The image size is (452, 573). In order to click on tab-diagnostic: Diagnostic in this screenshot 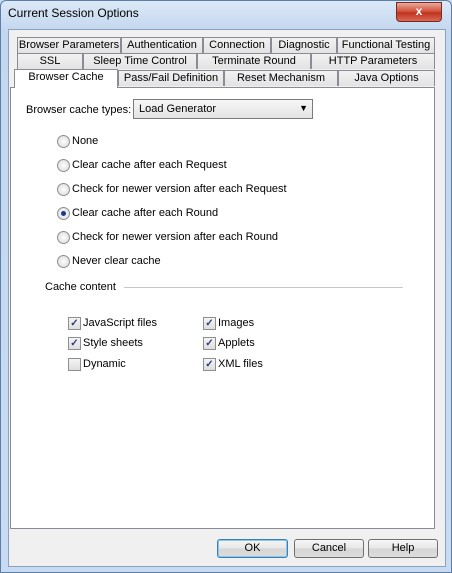, I will do `click(304, 45)`.